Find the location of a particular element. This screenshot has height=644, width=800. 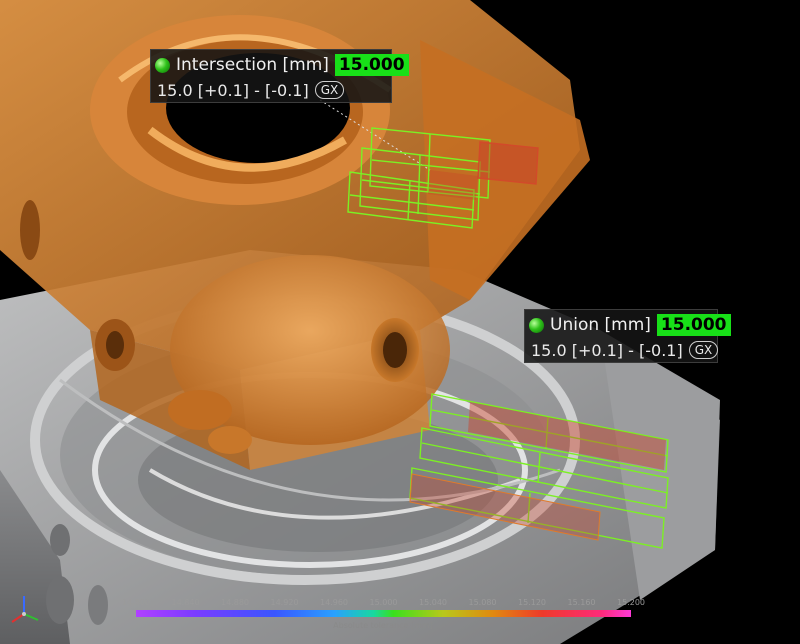

legend-tick-label: 14.840 is located at coordinates (185, 602).